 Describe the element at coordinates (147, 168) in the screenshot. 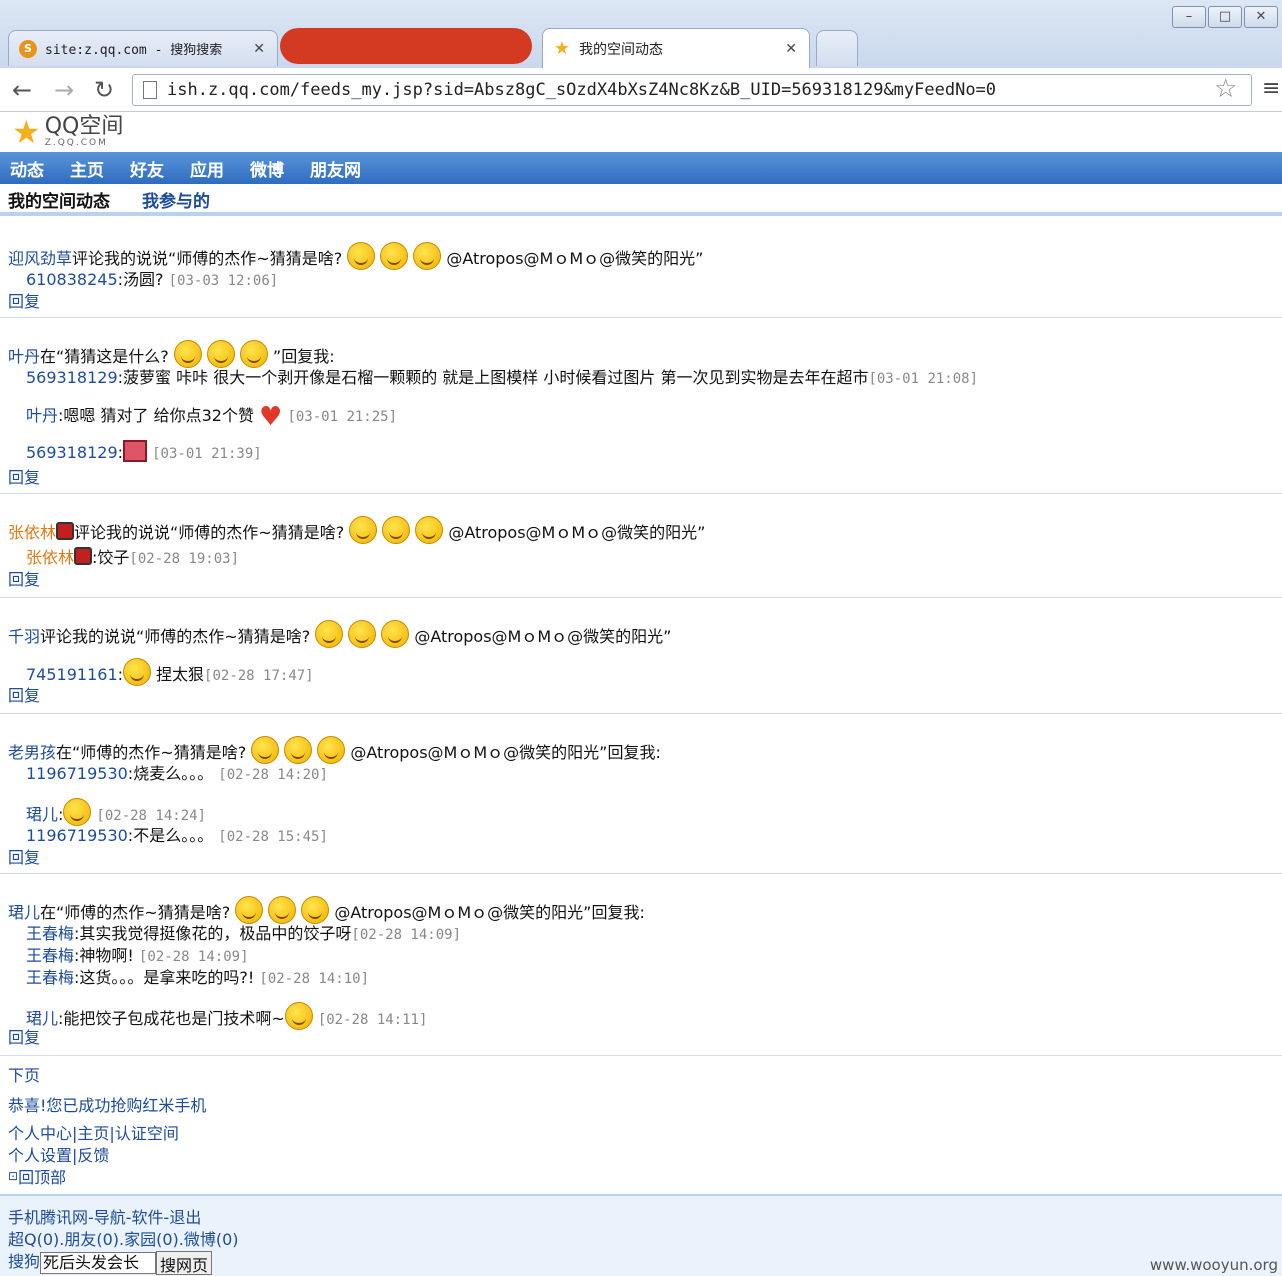

I see `nav-friends: 好友` at that location.